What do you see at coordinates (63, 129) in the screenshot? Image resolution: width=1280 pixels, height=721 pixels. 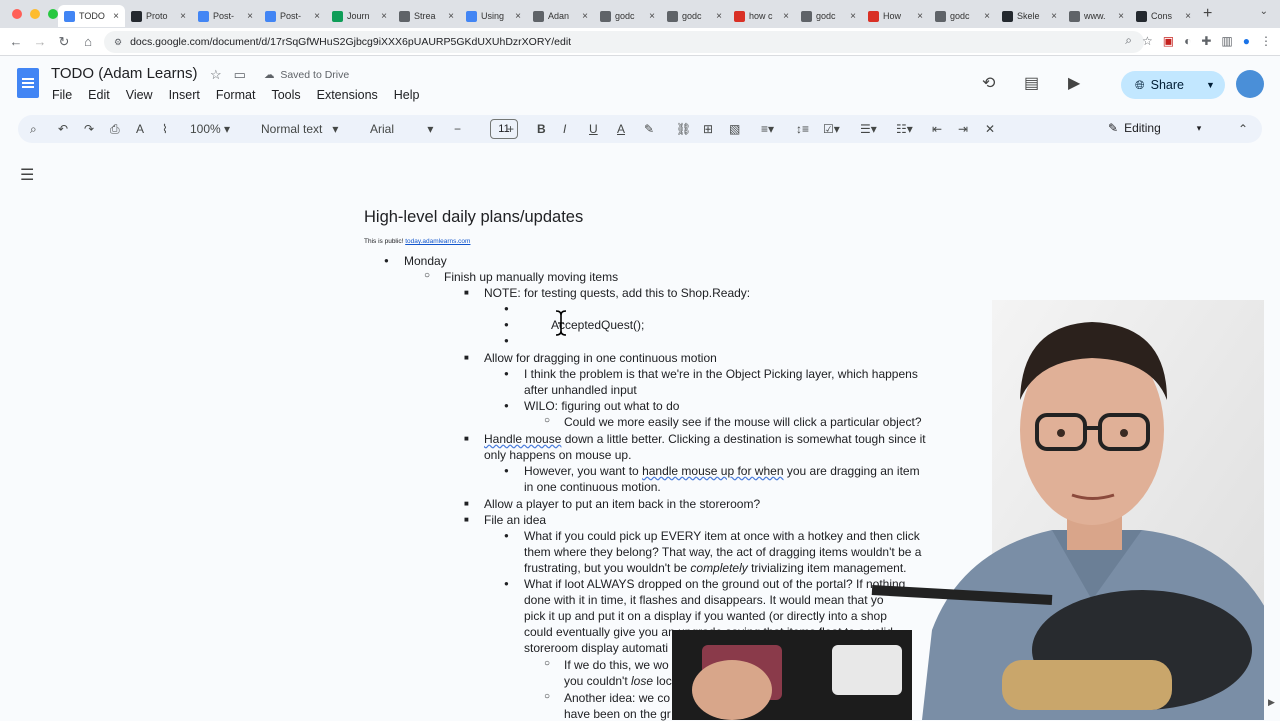 I see `undo-icon: ↶` at bounding box center [63, 129].